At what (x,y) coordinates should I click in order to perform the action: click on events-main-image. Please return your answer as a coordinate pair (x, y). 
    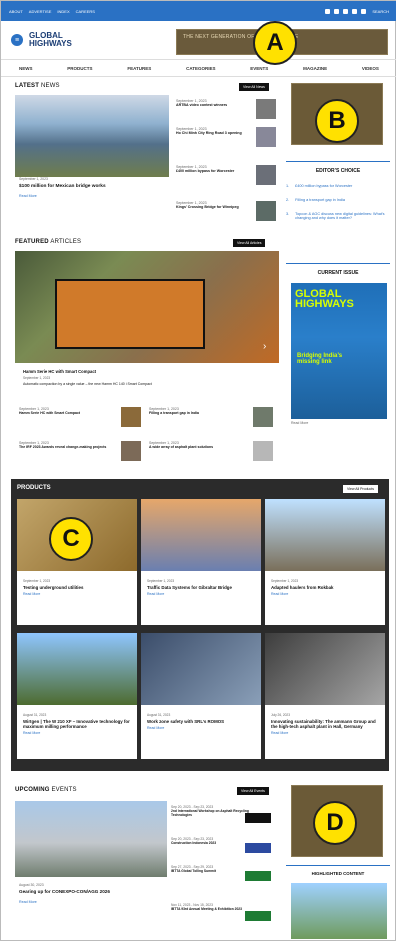
    Looking at the image, I should click on (91, 839).